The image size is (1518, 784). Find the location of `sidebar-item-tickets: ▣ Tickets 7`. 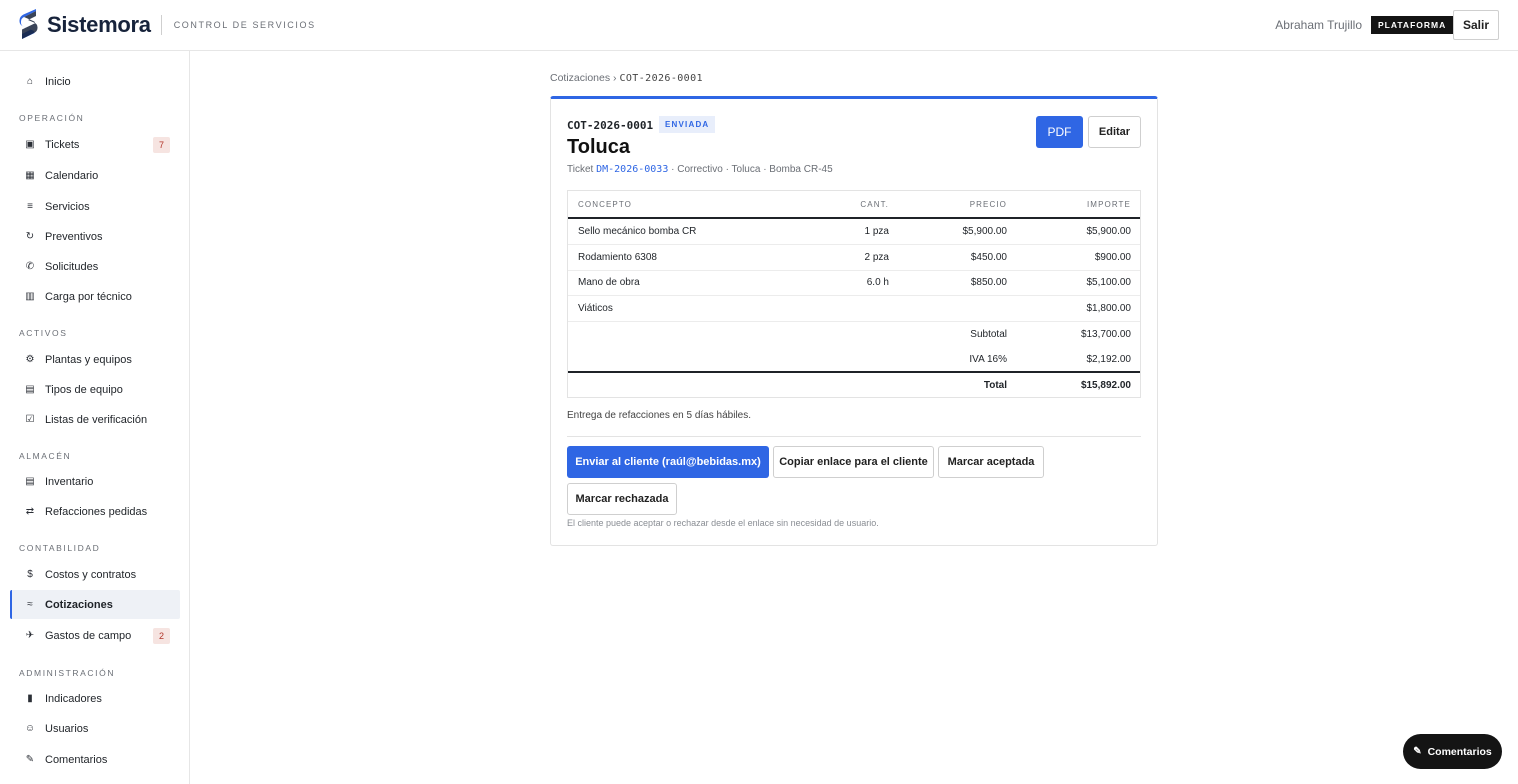

sidebar-item-tickets: ▣ Tickets 7 is located at coordinates (95, 144).